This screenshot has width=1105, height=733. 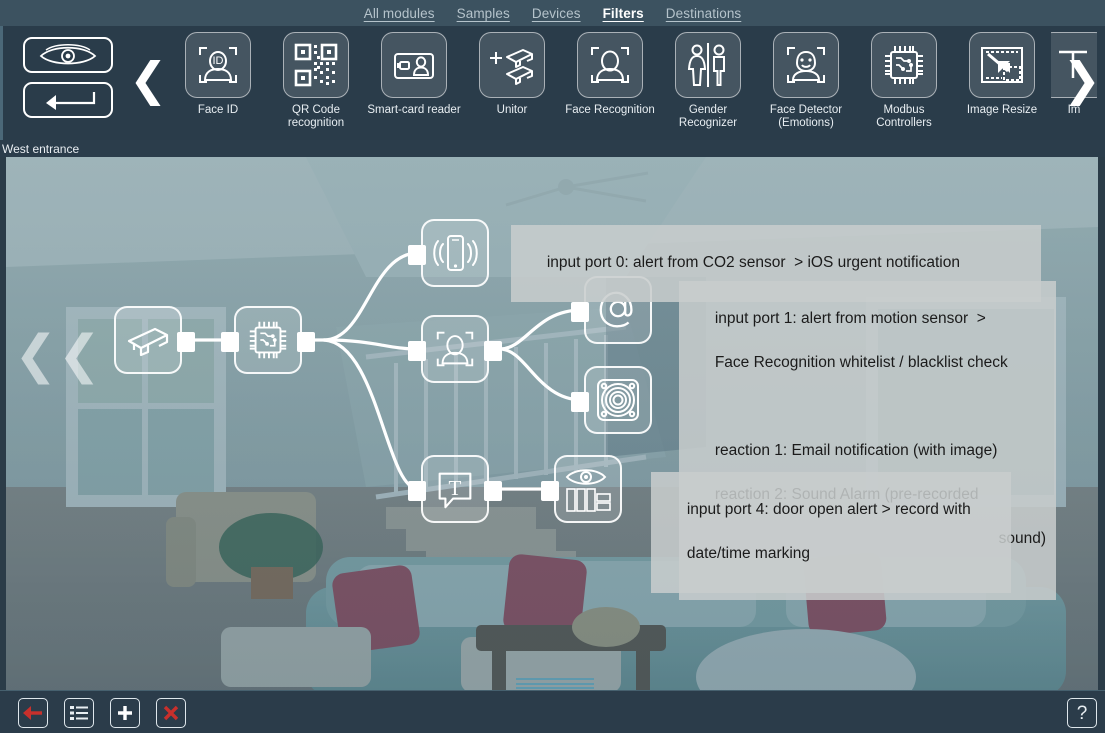 I want to click on module-tile-label: Gender Recognizer, so click(x=708, y=116).